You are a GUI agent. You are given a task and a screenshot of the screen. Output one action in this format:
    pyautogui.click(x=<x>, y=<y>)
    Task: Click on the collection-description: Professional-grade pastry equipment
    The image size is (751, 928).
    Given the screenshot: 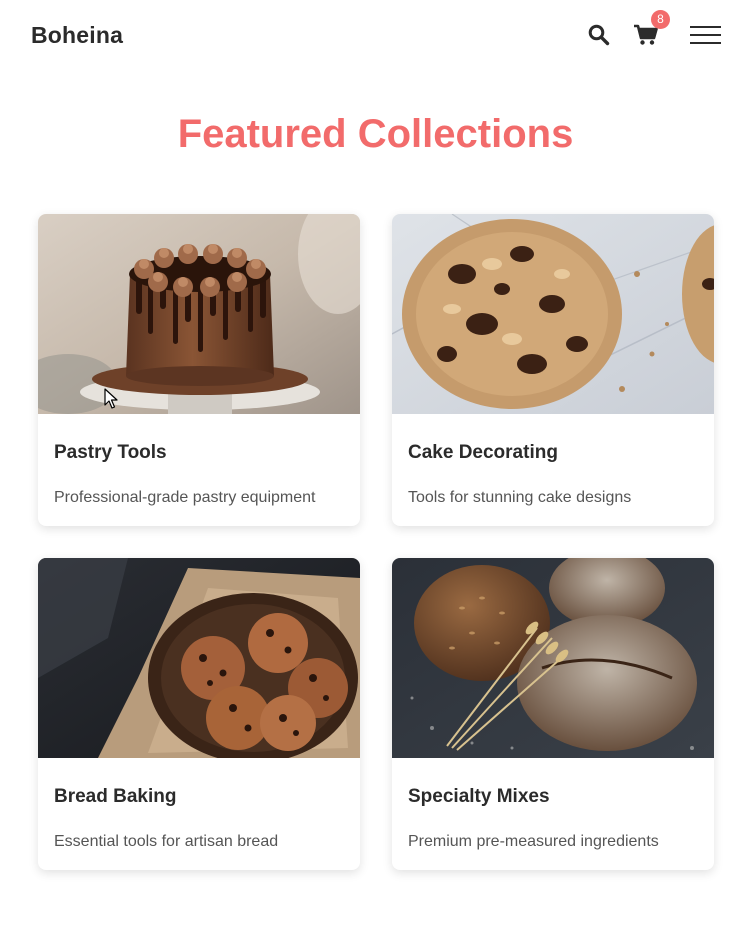 What is the action you would take?
    pyautogui.click(x=185, y=497)
    